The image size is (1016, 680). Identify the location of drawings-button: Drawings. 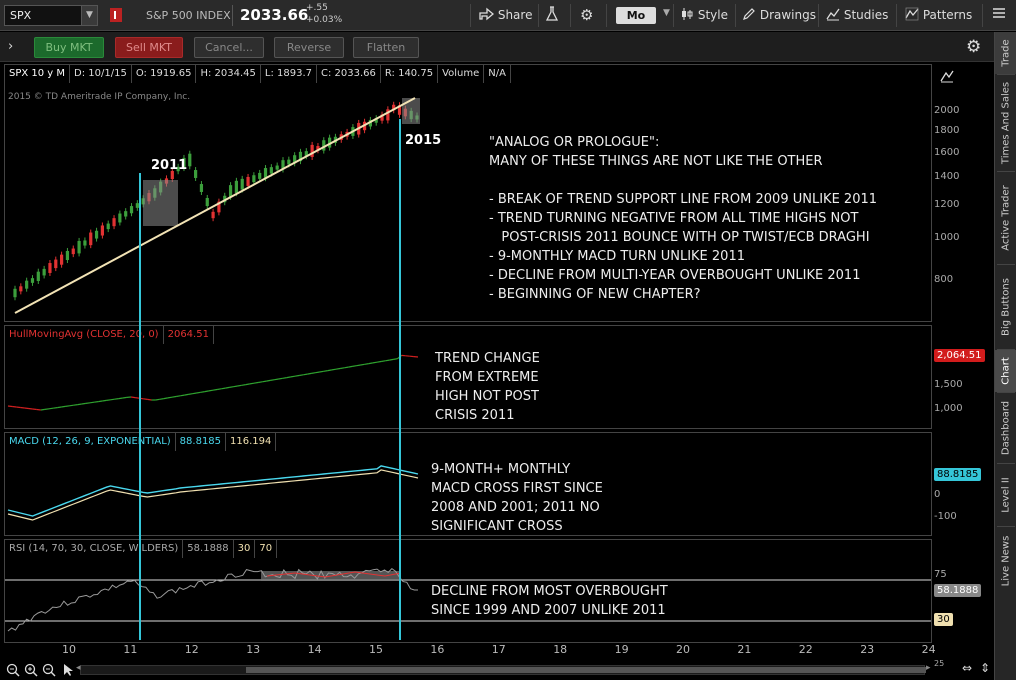
(779, 15).